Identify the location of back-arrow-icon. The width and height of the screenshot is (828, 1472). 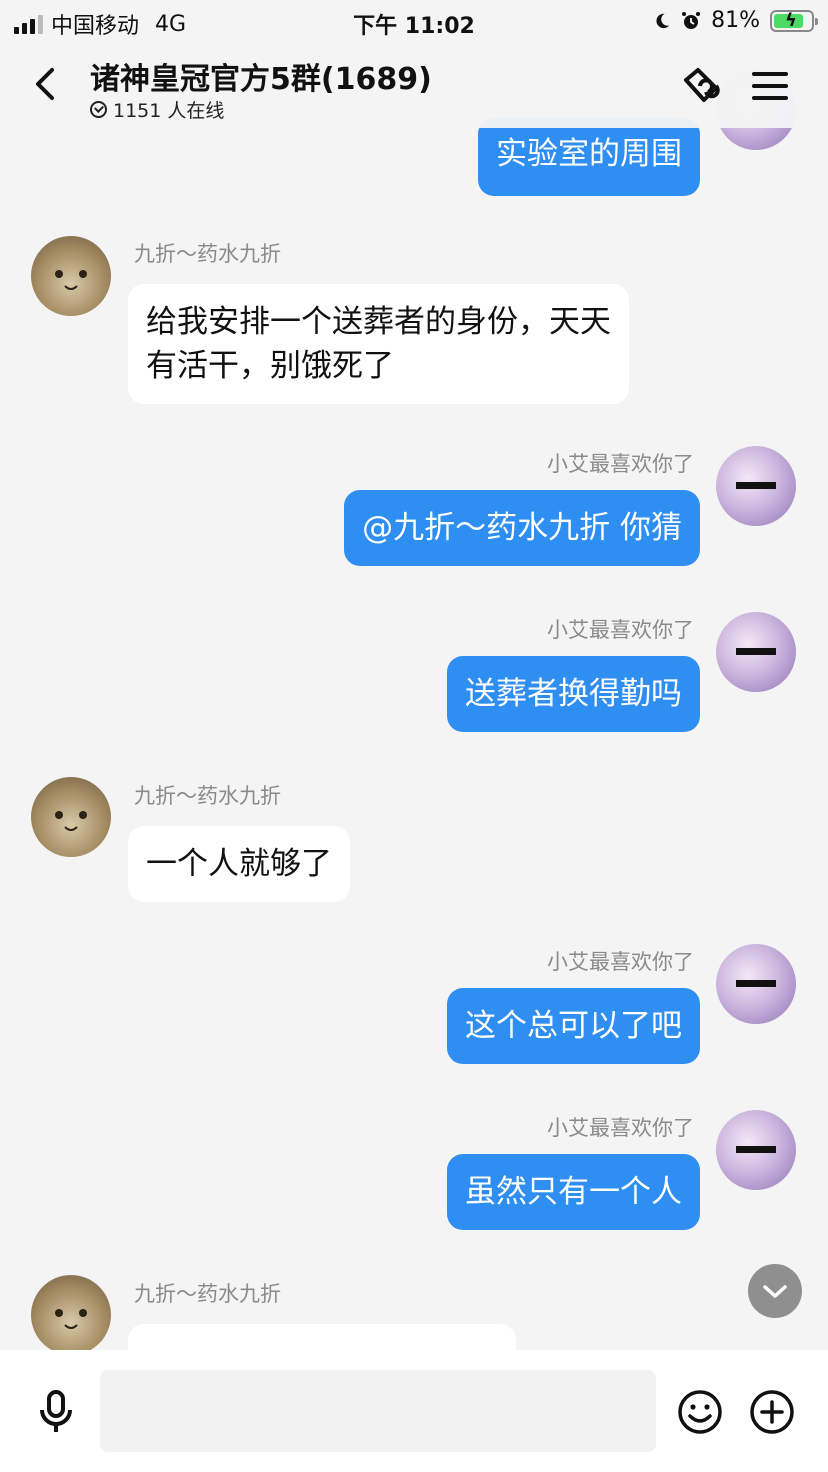
(46, 84).